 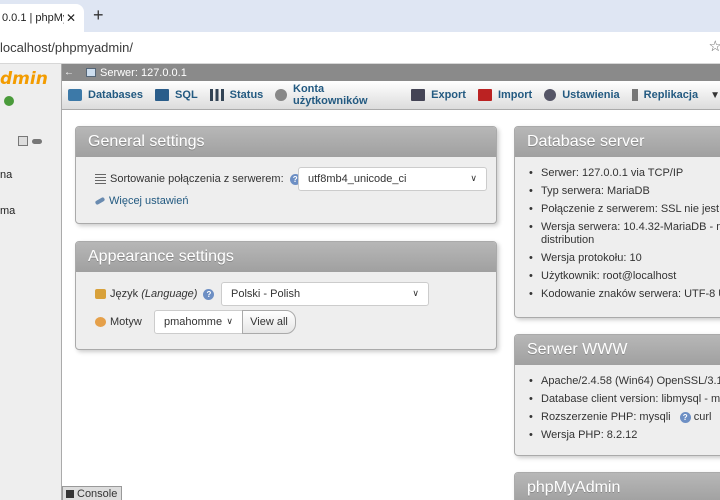 I want to click on theme-select: pmahomme ∨, so click(x=198, y=322).